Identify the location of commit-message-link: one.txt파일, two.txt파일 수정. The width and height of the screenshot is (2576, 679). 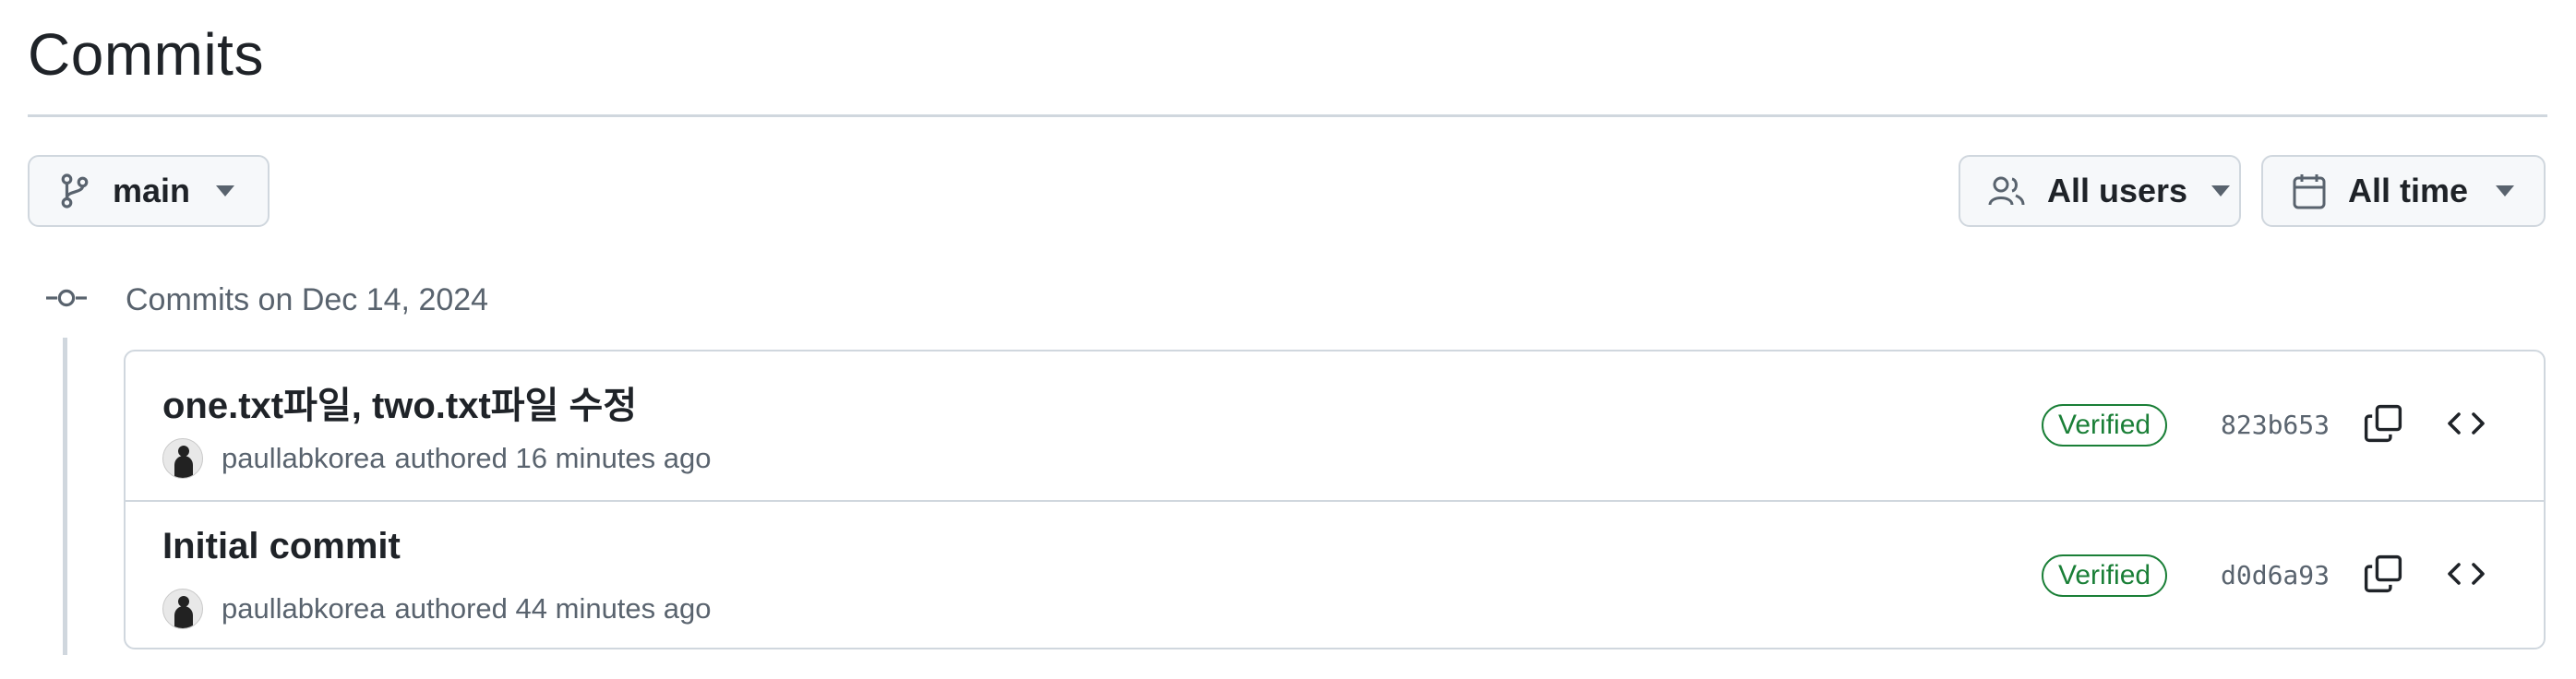
(400, 402).